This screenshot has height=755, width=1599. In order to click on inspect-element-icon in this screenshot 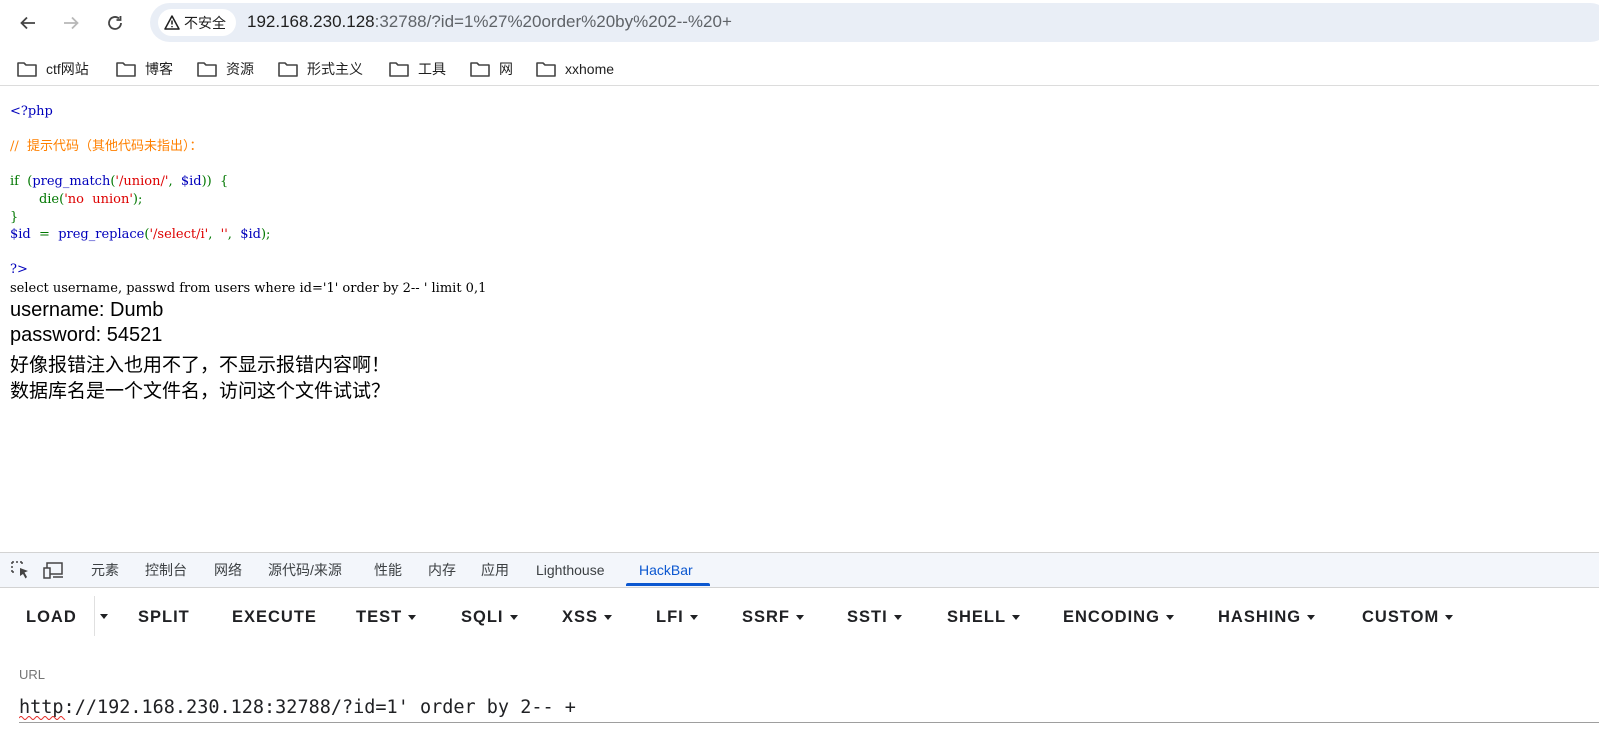, I will do `click(21, 570)`.